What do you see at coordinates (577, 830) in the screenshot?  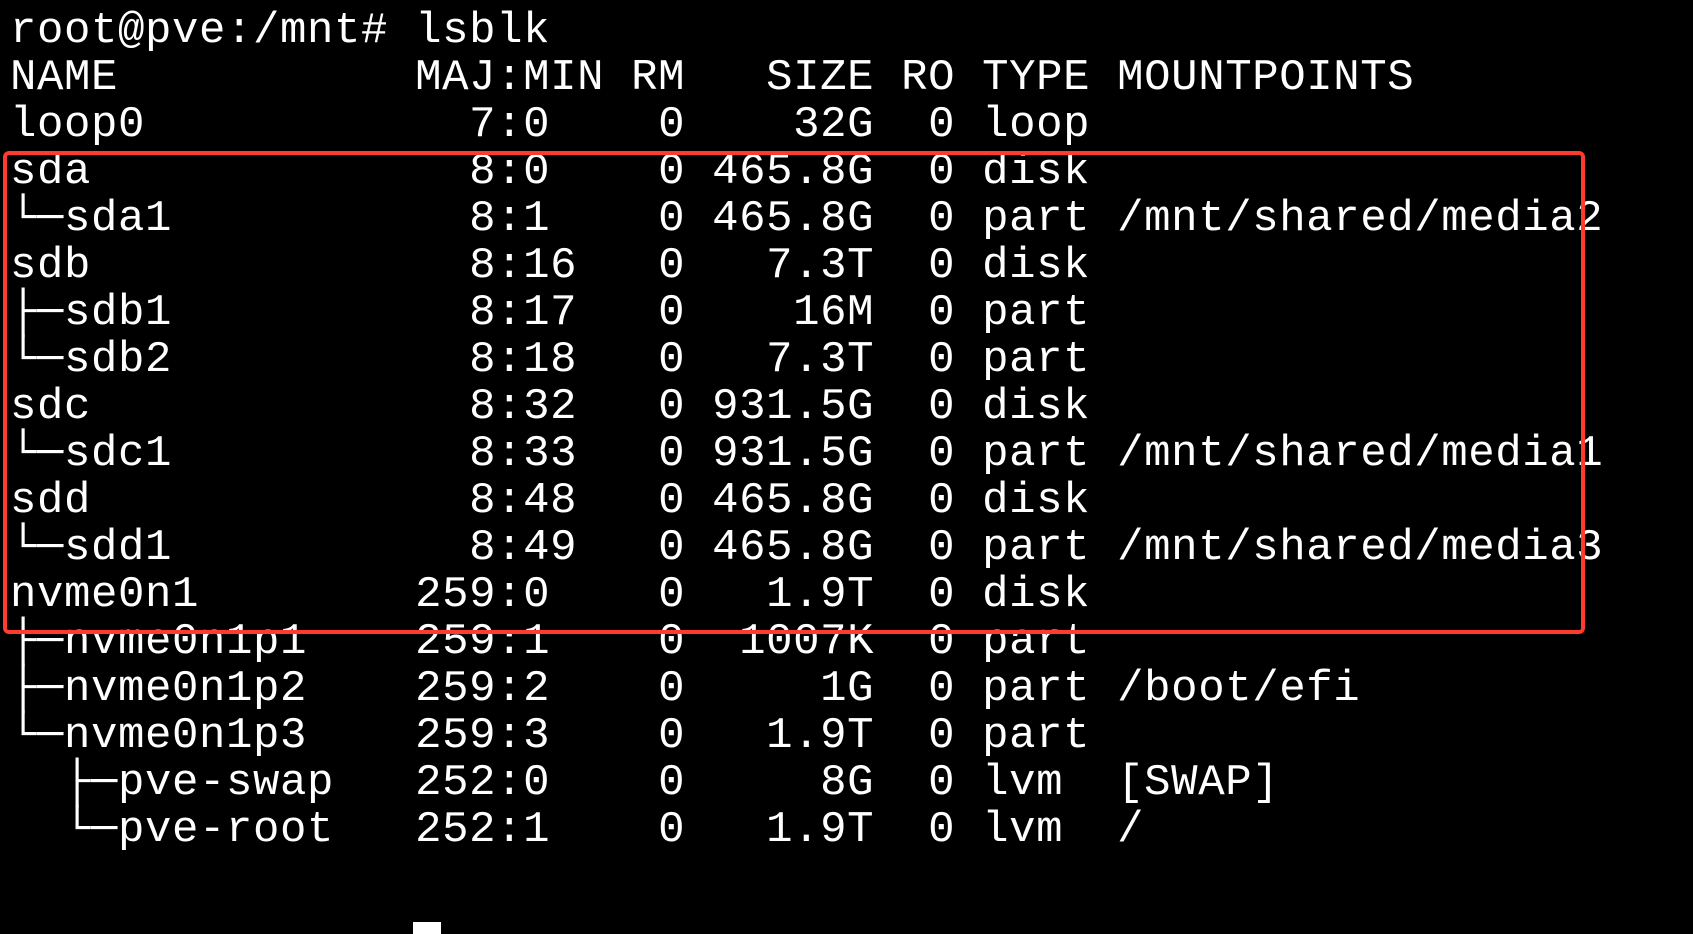 I see `lsblk-row-pve-root: └─pve-root 252:1 0 1.9T 0 lvm /` at bounding box center [577, 830].